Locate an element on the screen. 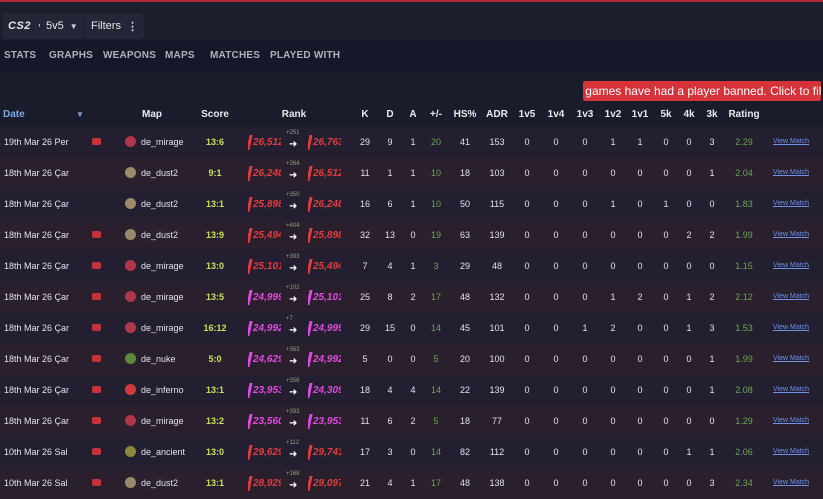 This screenshot has width=823, height=499. mode-label: 5v5 is located at coordinates (55, 26).